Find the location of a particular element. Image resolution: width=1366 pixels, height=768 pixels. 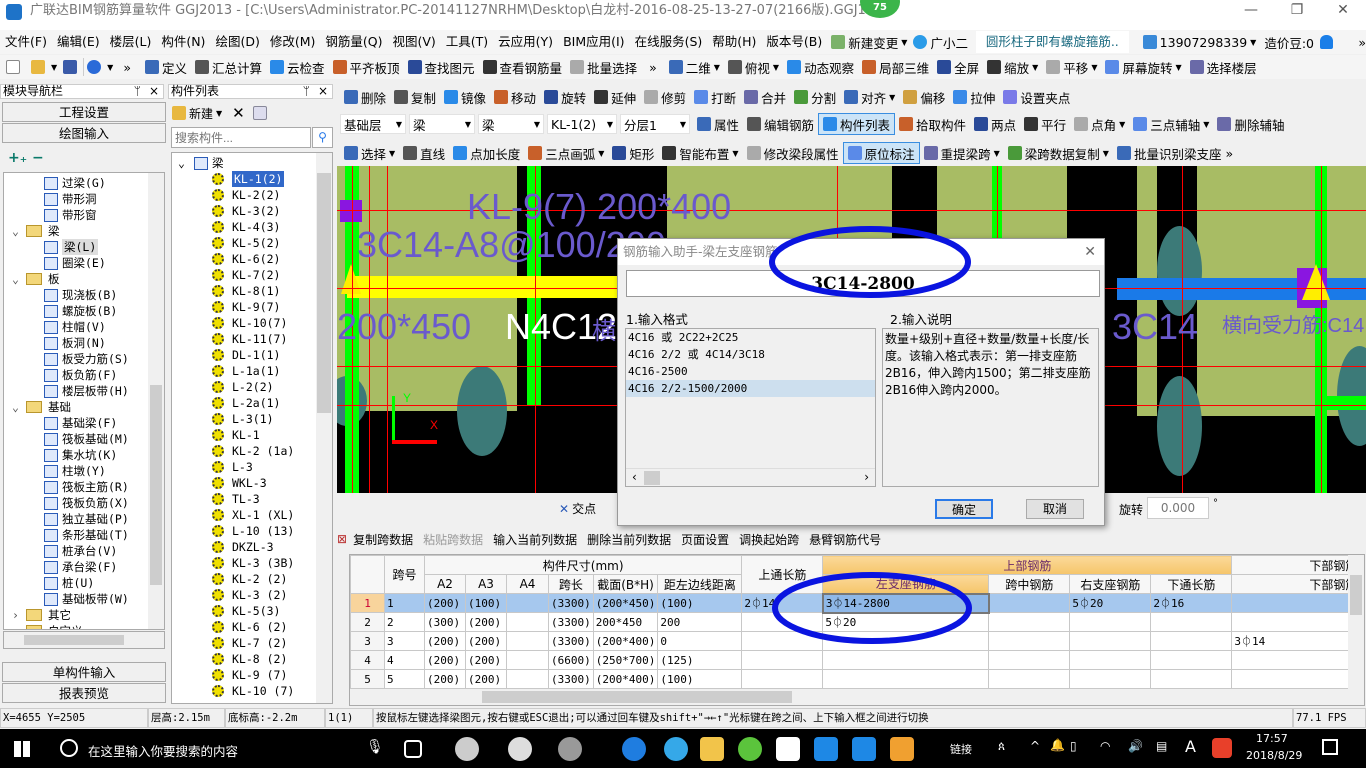

browser-green-icon is located at coordinates (750, 749).